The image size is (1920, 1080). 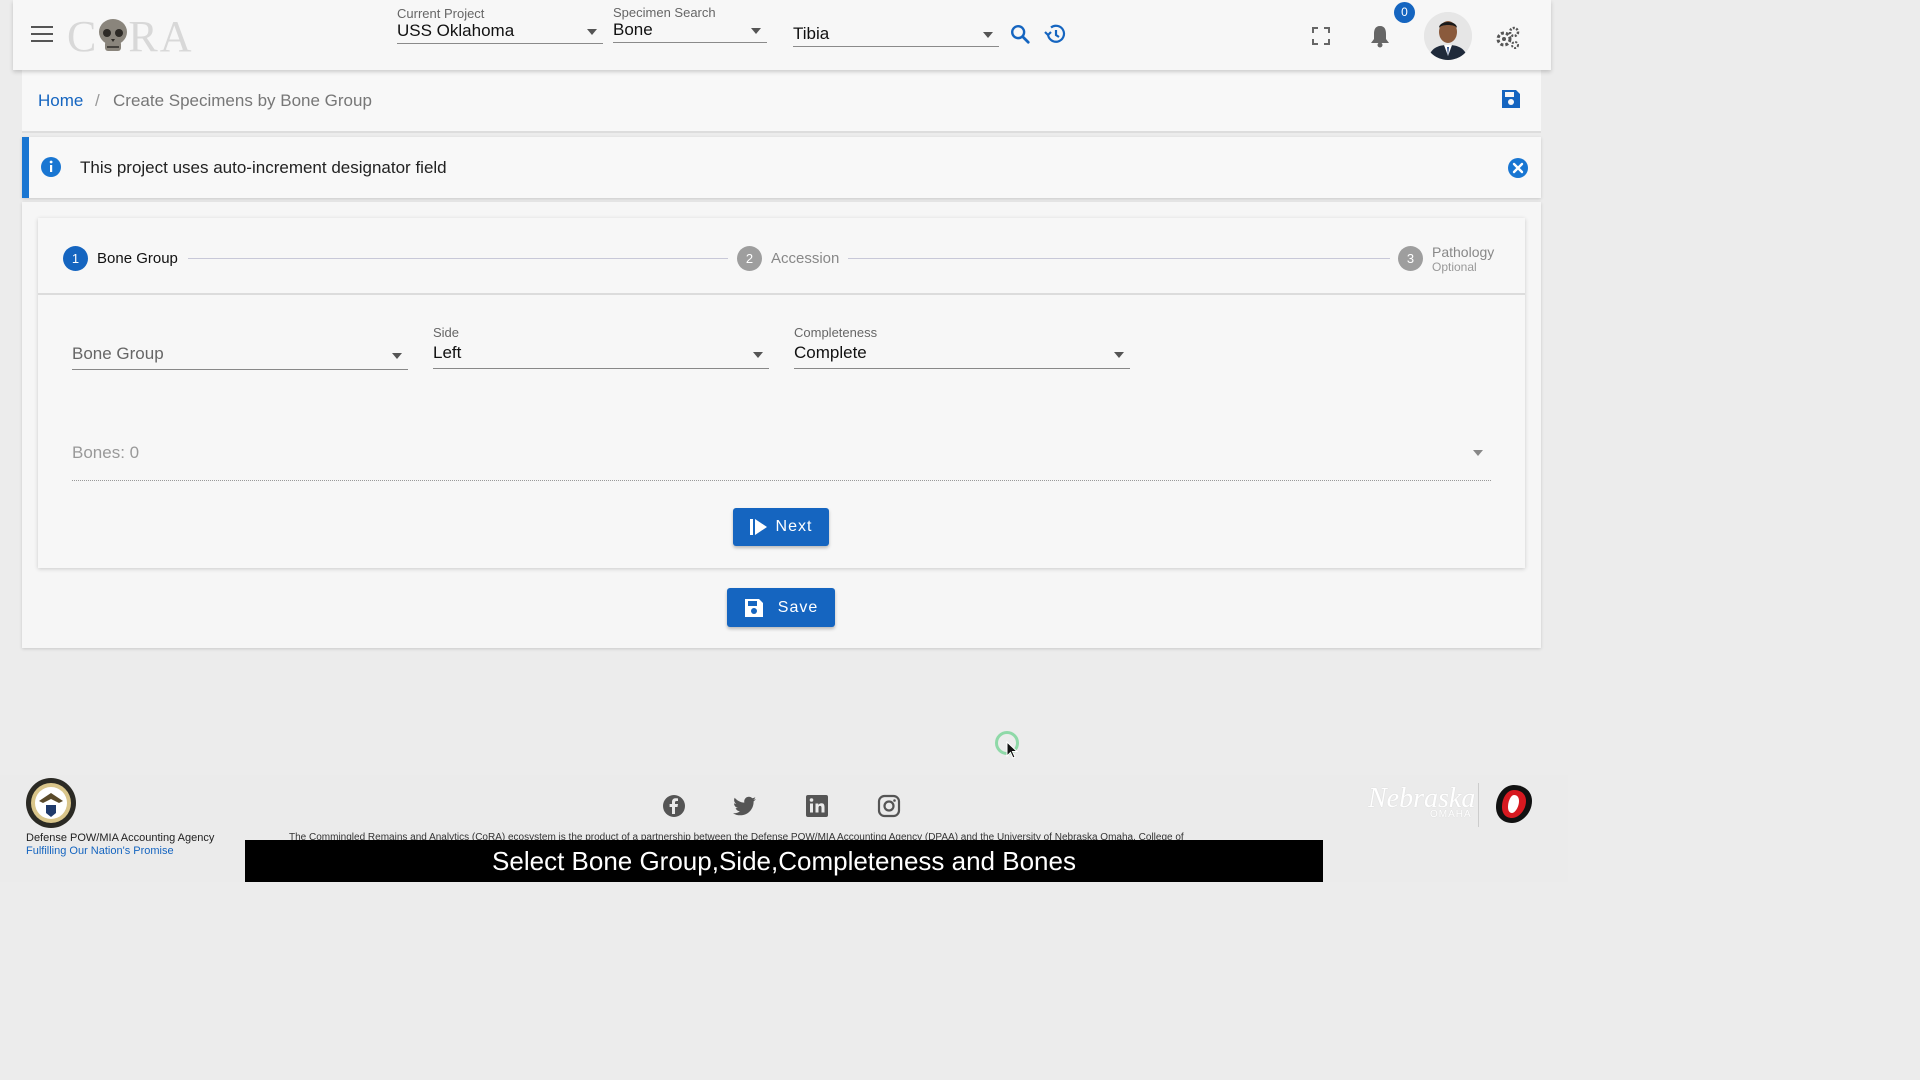 What do you see at coordinates (120, 838) in the screenshot?
I see `agency-name: Defense POW/MIA Accounting Agency` at bounding box center [120, 838].